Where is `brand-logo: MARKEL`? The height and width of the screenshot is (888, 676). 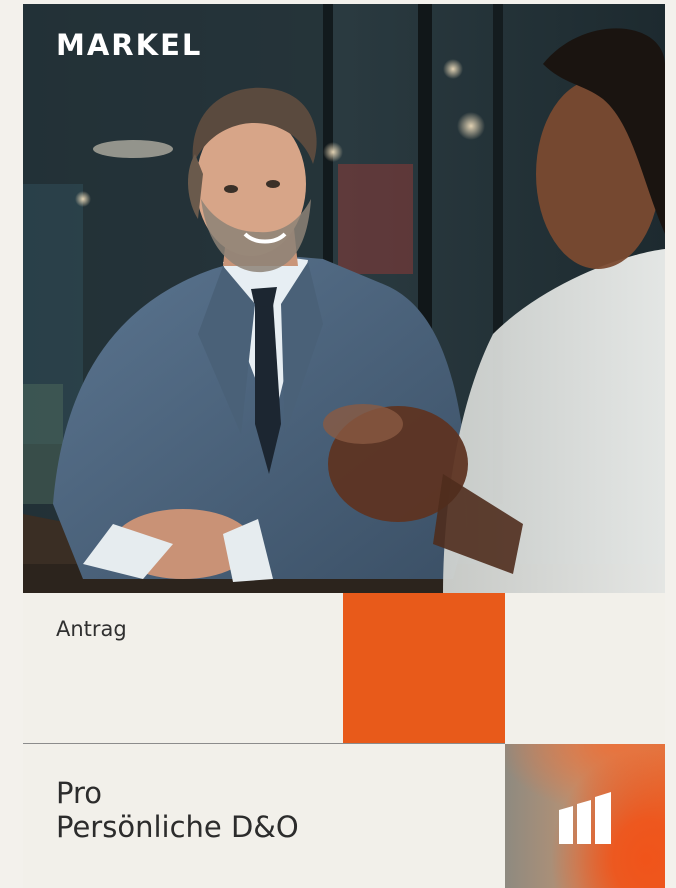
brand-logo: MARKEL is located at coordinates (129, 45).